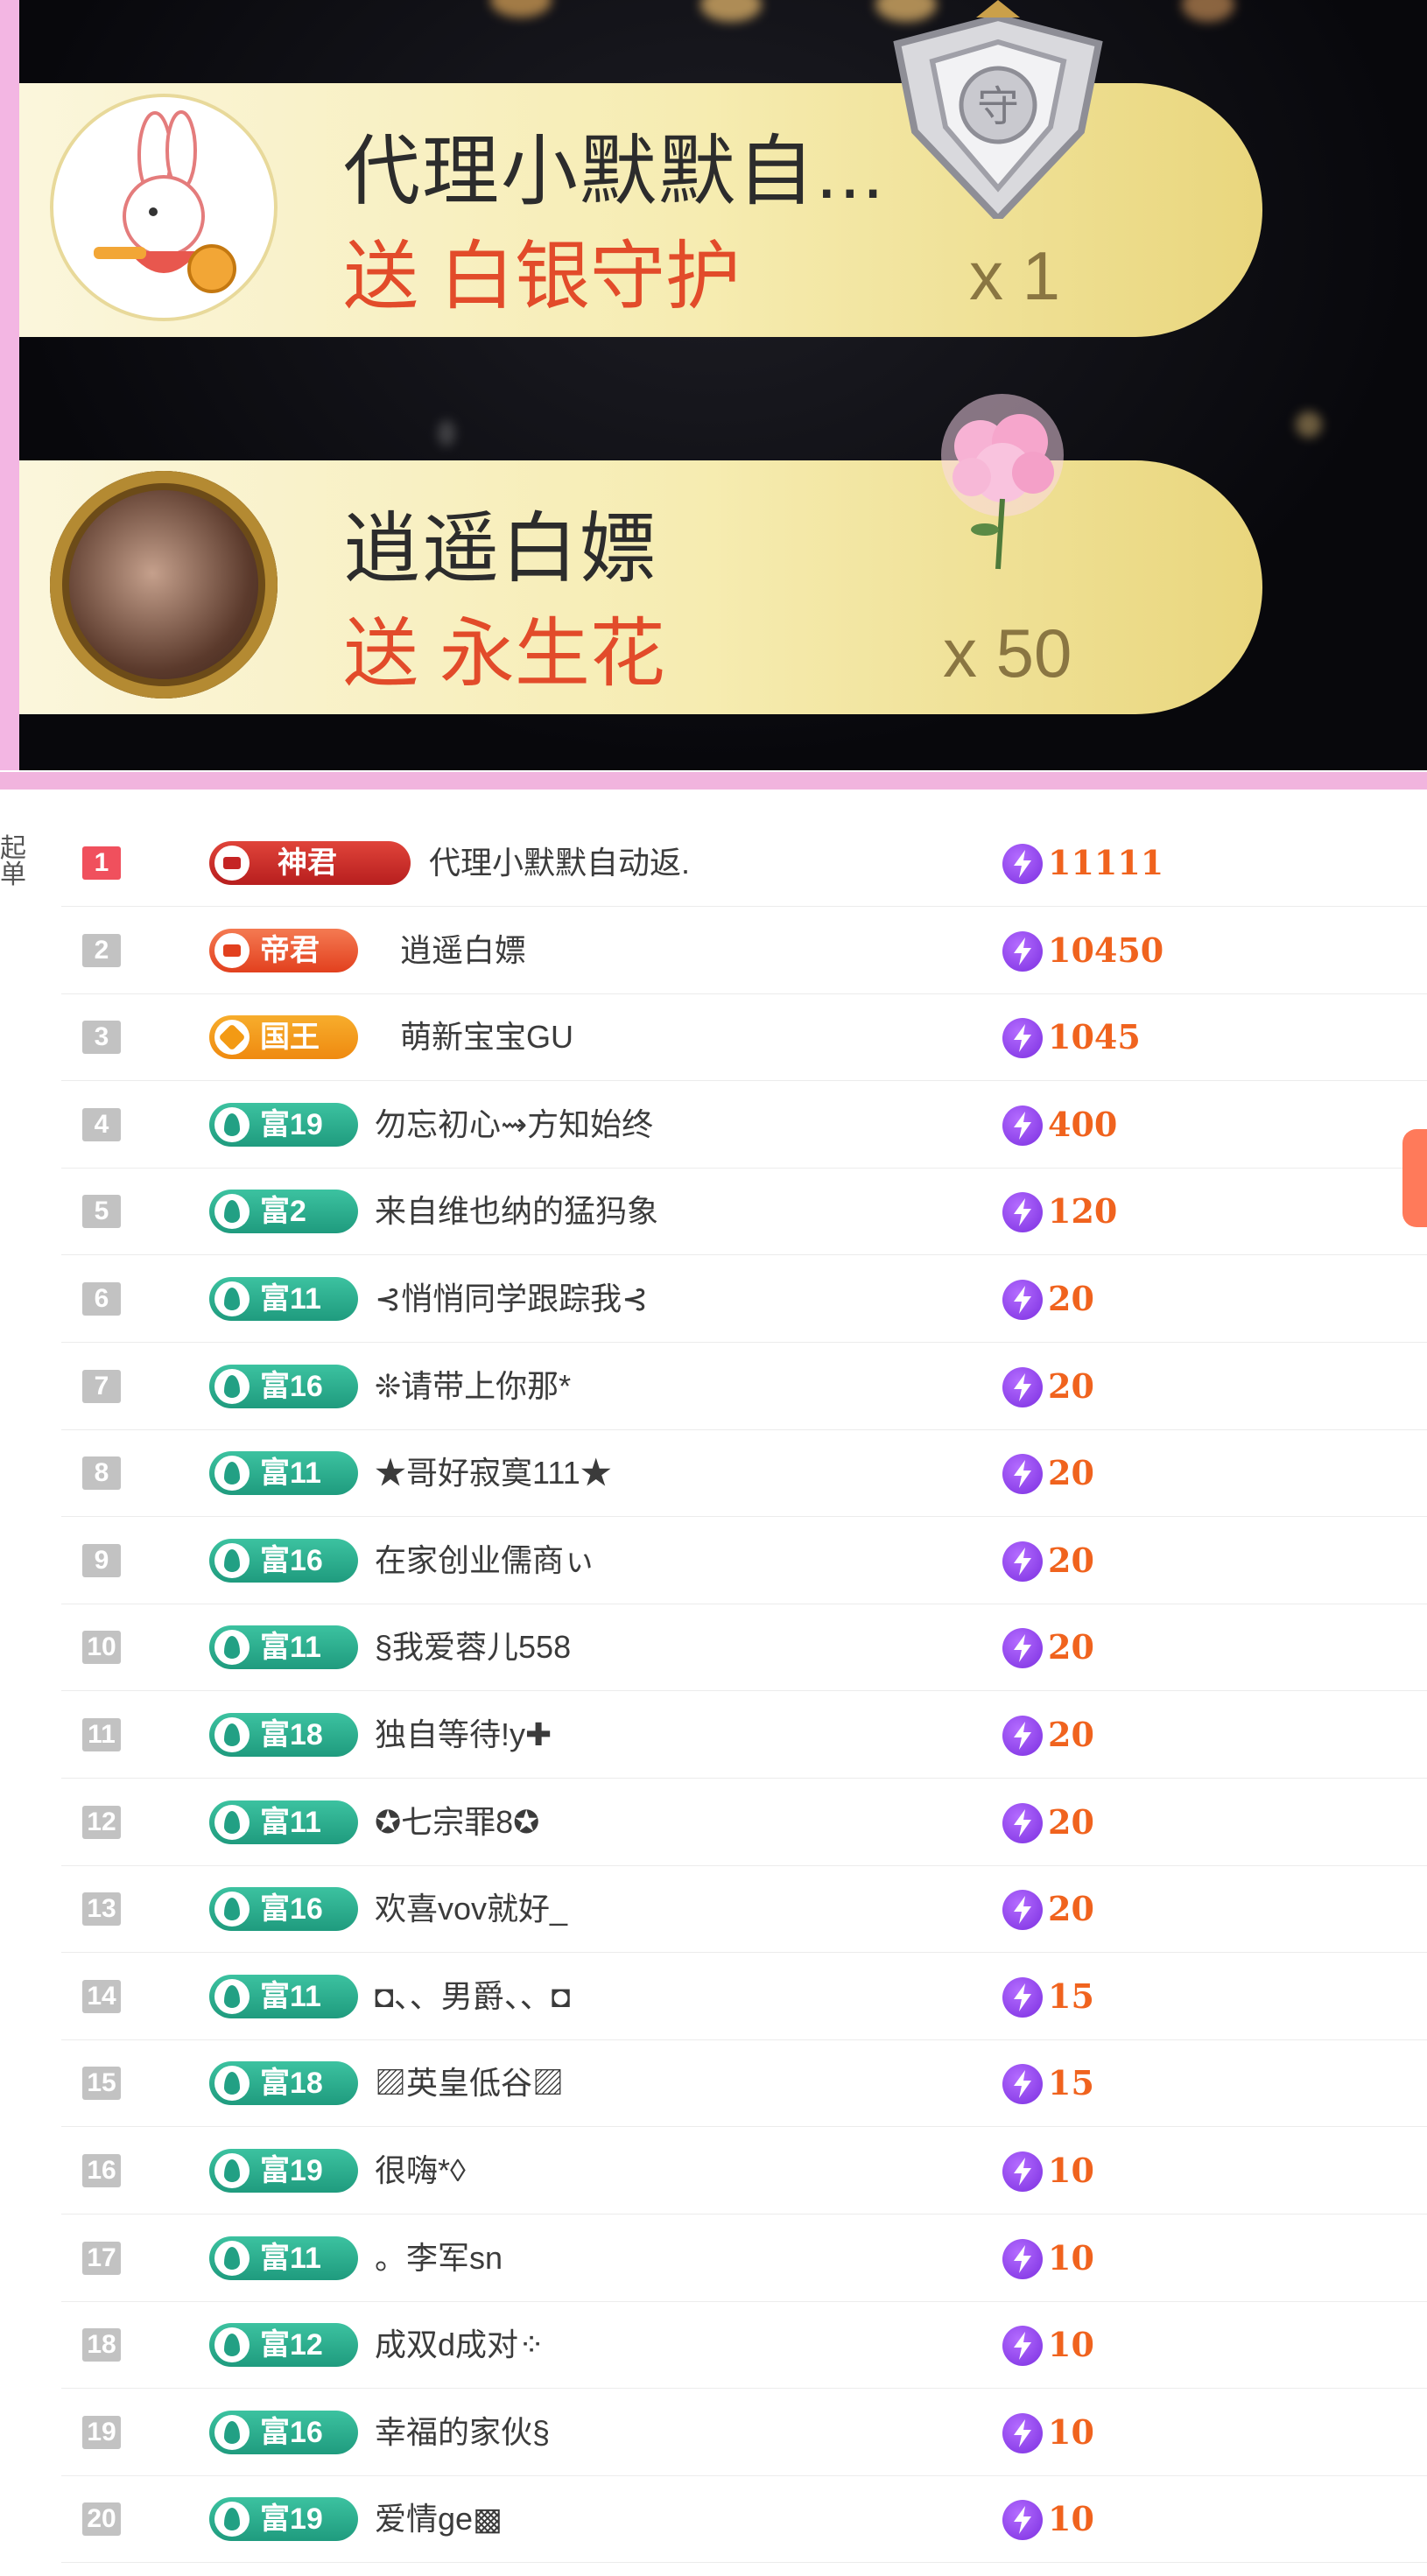  What do you see at coordinates (517, 1211) in the screenshot?
I see `user-name: 来自维也纳的猛犸象` at bounding box center [517, 1211].